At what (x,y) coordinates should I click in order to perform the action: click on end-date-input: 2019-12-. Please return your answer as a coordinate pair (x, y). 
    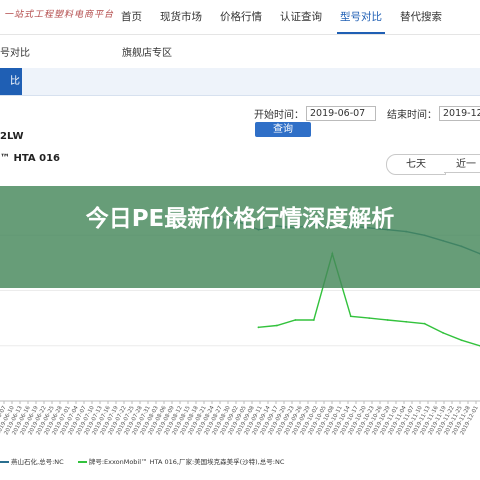
    Looking at the image, I should click on (459, 113).